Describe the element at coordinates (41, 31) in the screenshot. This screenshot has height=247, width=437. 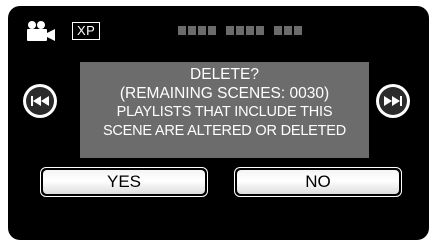
I see `video-camera-icon` at that location.